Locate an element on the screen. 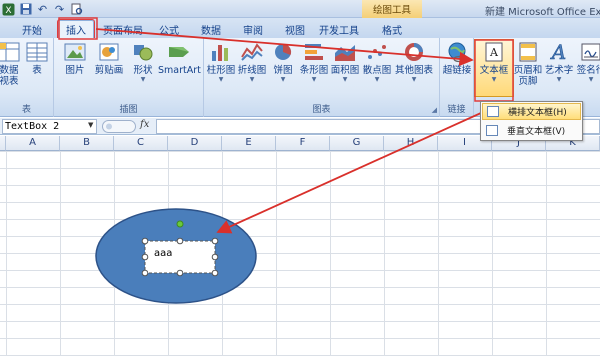 Image resolution: width=600 pixels, height=356 pixels. window-title: 新建 Microsoft Office Excel 2 is located at coordinates (542, 12).